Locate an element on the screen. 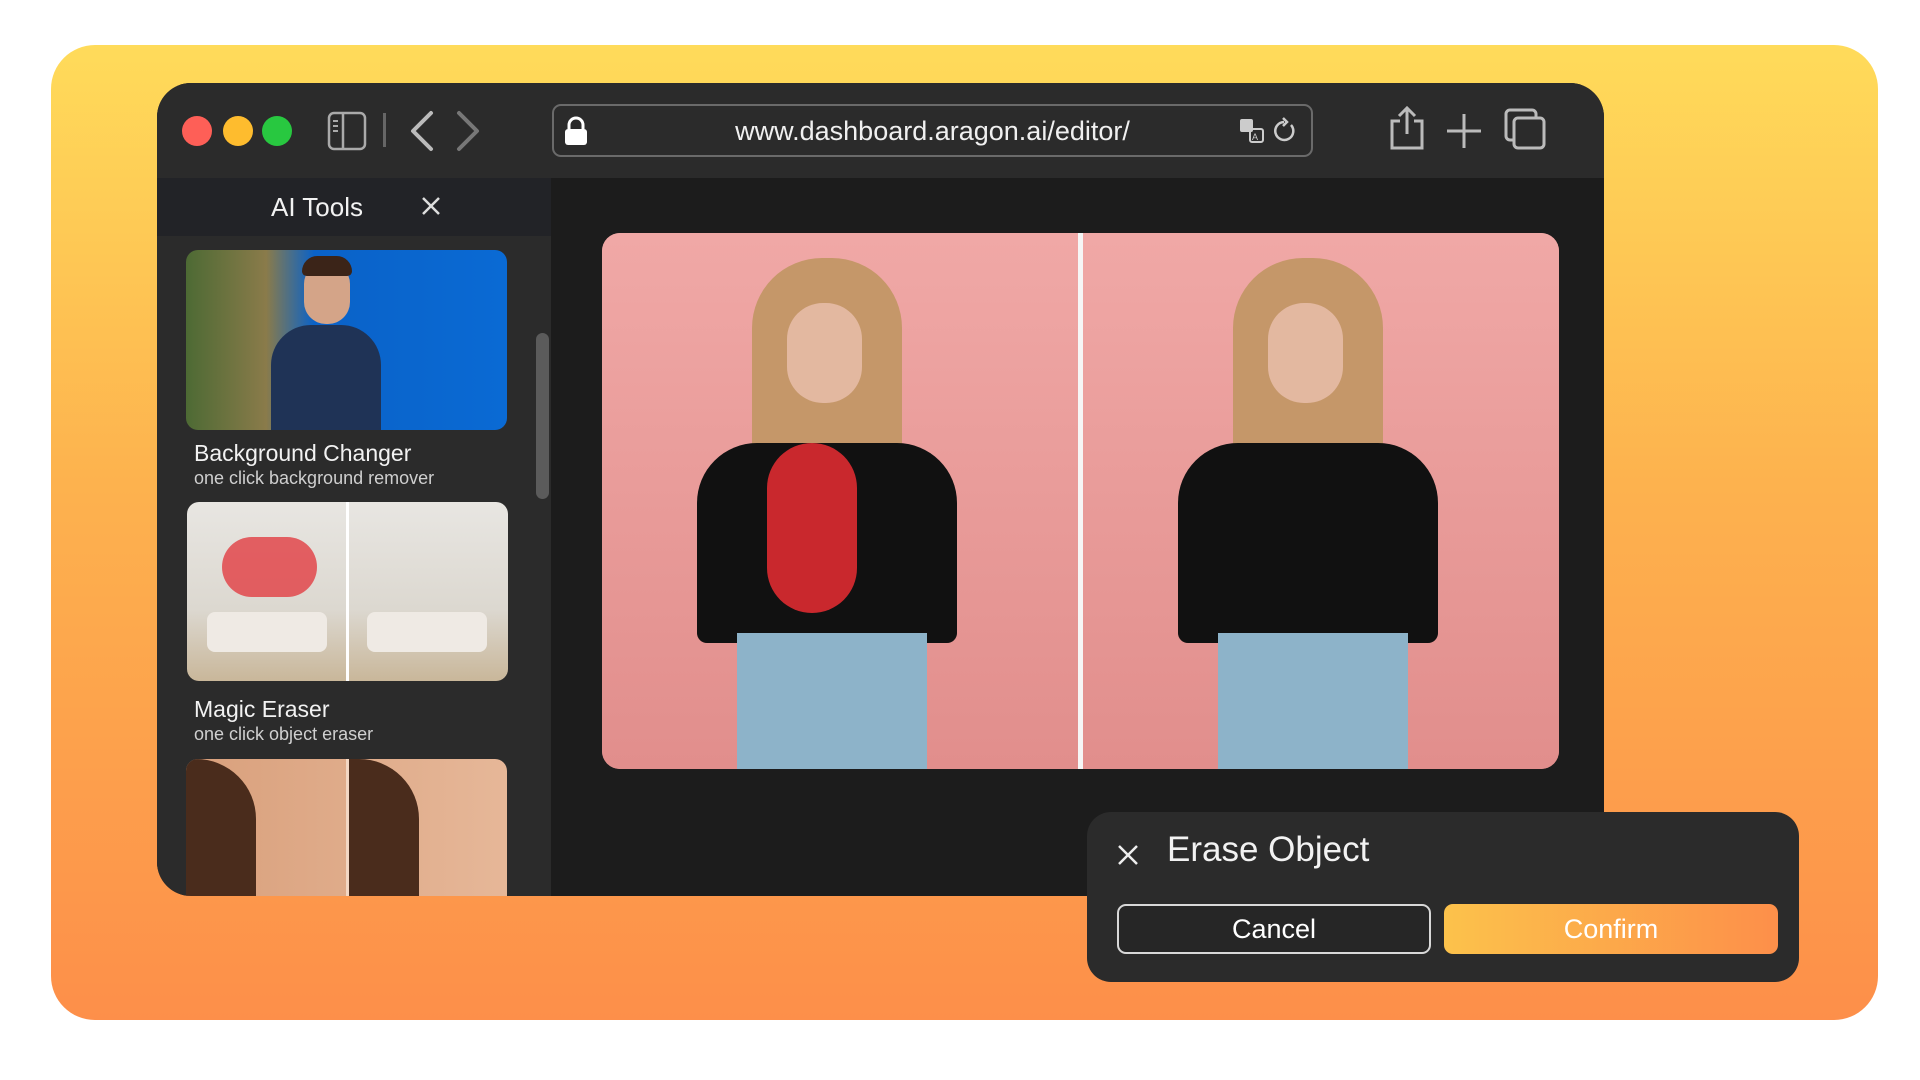 The width and height of the screenshot is (1920, 1080). cancel-button: Cancel is located at coordinates (1274, 929).